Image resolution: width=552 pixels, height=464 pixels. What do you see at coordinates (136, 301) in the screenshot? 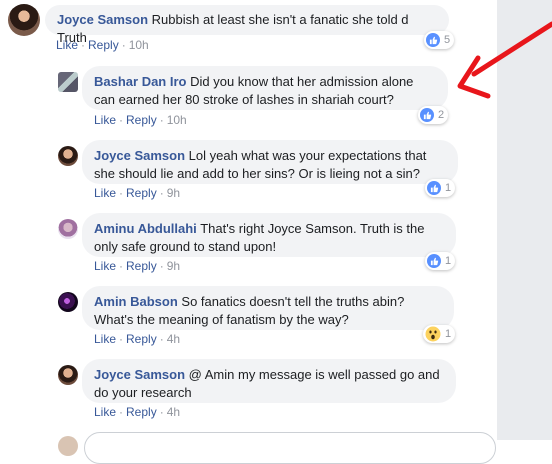
I see `comment-author: Amin Babson` at bounding box center [136, 301].